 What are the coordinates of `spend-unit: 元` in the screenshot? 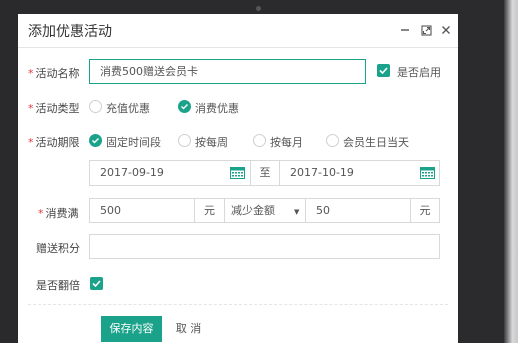 It's located at (209, 210).